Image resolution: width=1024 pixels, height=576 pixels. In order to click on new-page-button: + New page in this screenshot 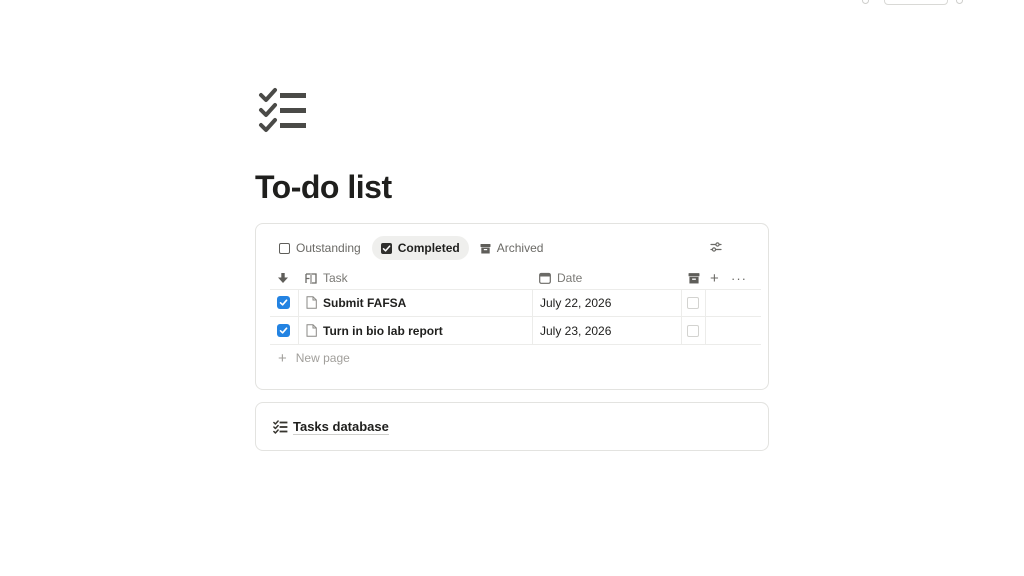, I will do `click(314, 358)`.